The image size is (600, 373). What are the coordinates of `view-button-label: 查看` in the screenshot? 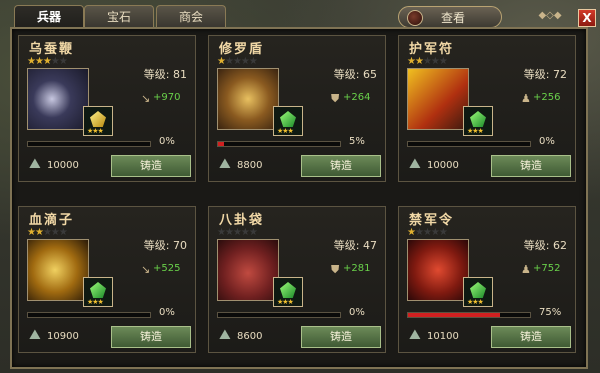 It's located at (453, 18).